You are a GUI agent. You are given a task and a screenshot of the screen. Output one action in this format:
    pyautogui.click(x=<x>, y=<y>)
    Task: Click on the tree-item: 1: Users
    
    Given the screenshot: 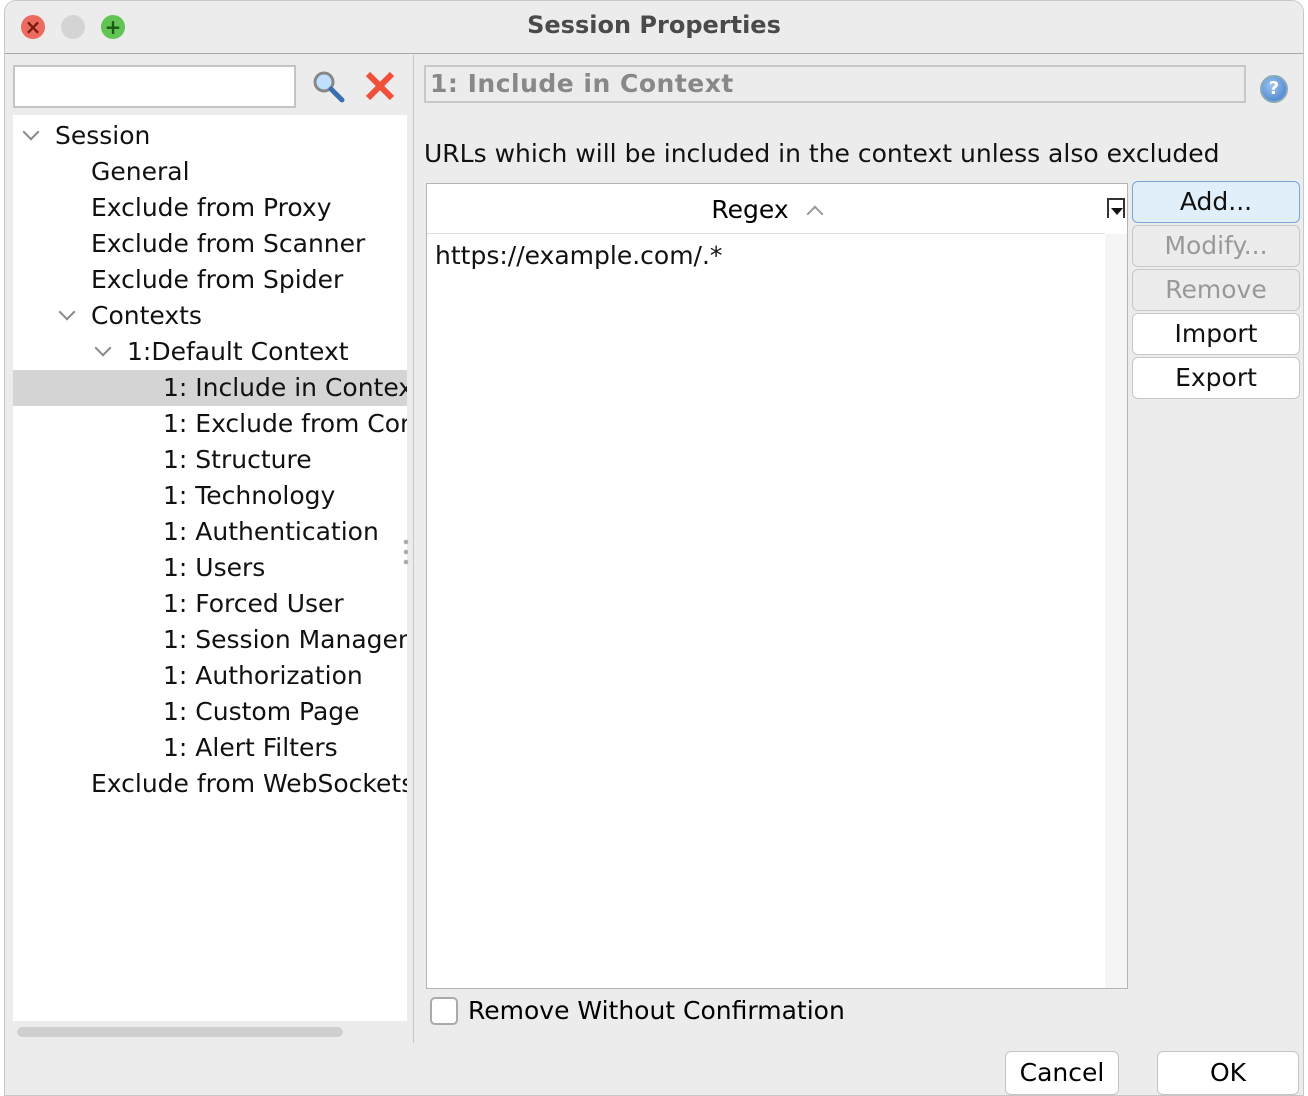 What is the action you would take?
    pyautogui.click(x=214, y=568)
    